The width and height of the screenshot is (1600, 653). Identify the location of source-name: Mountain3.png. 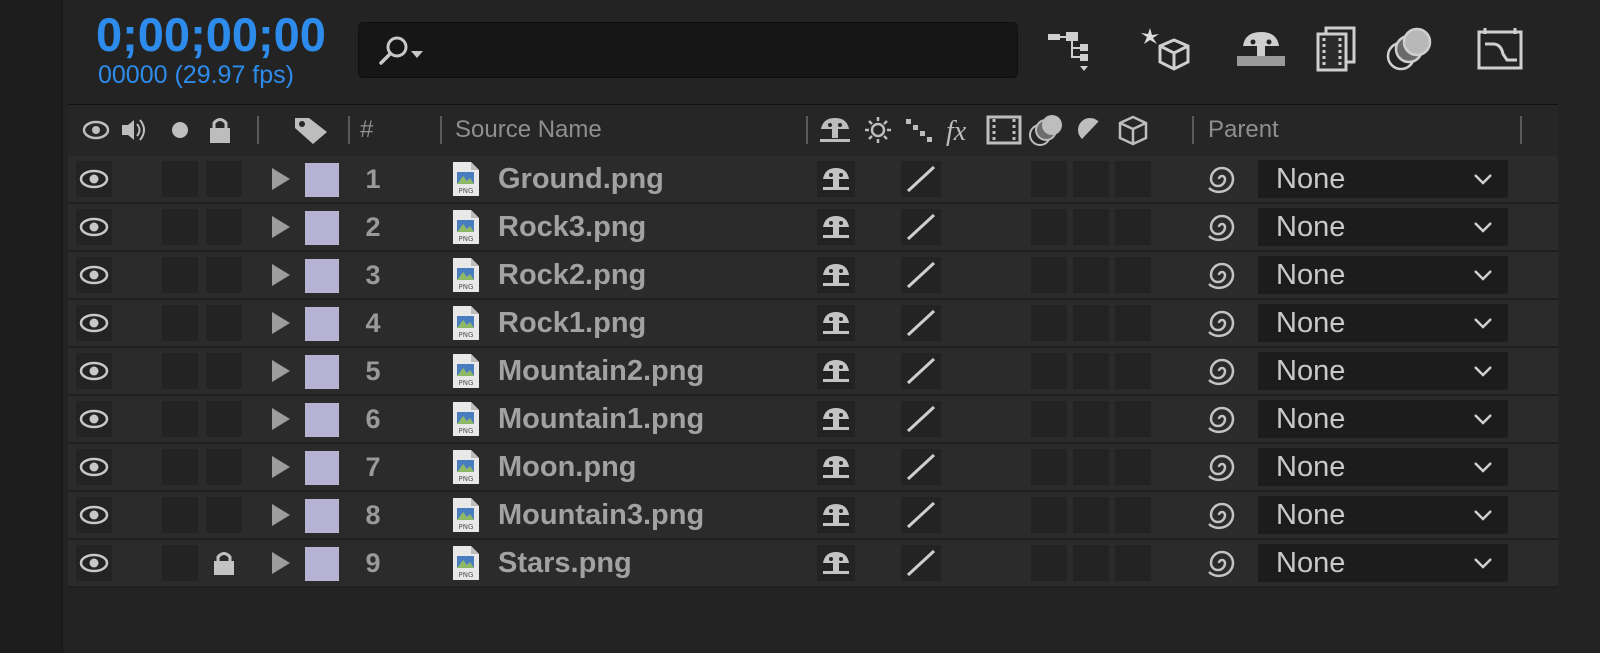
(601, 515).